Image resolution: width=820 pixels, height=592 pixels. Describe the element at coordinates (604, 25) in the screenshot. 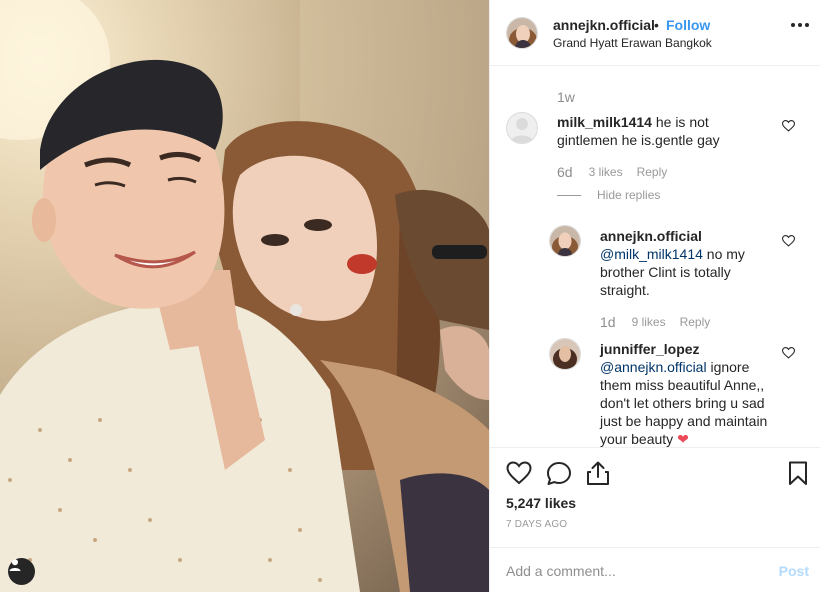

I see `author-username: annejkn.official` at that location.